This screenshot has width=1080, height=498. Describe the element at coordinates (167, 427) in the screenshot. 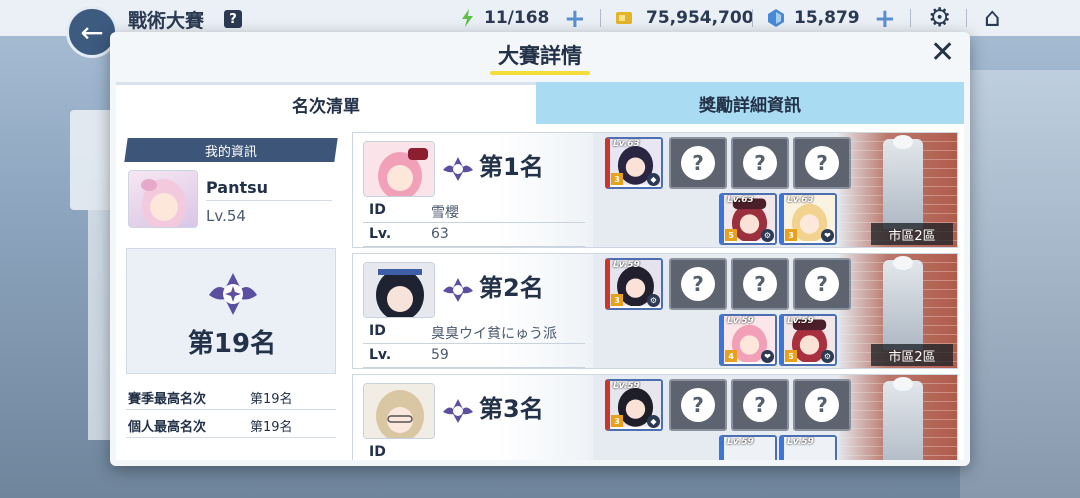

I see `personal-best-label: 個人最高名次` at that location.